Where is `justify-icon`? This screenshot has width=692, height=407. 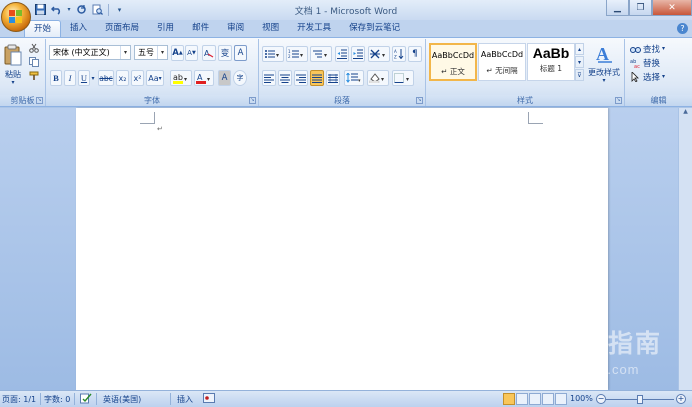
justify-icon is located at coordinates (317, 78).